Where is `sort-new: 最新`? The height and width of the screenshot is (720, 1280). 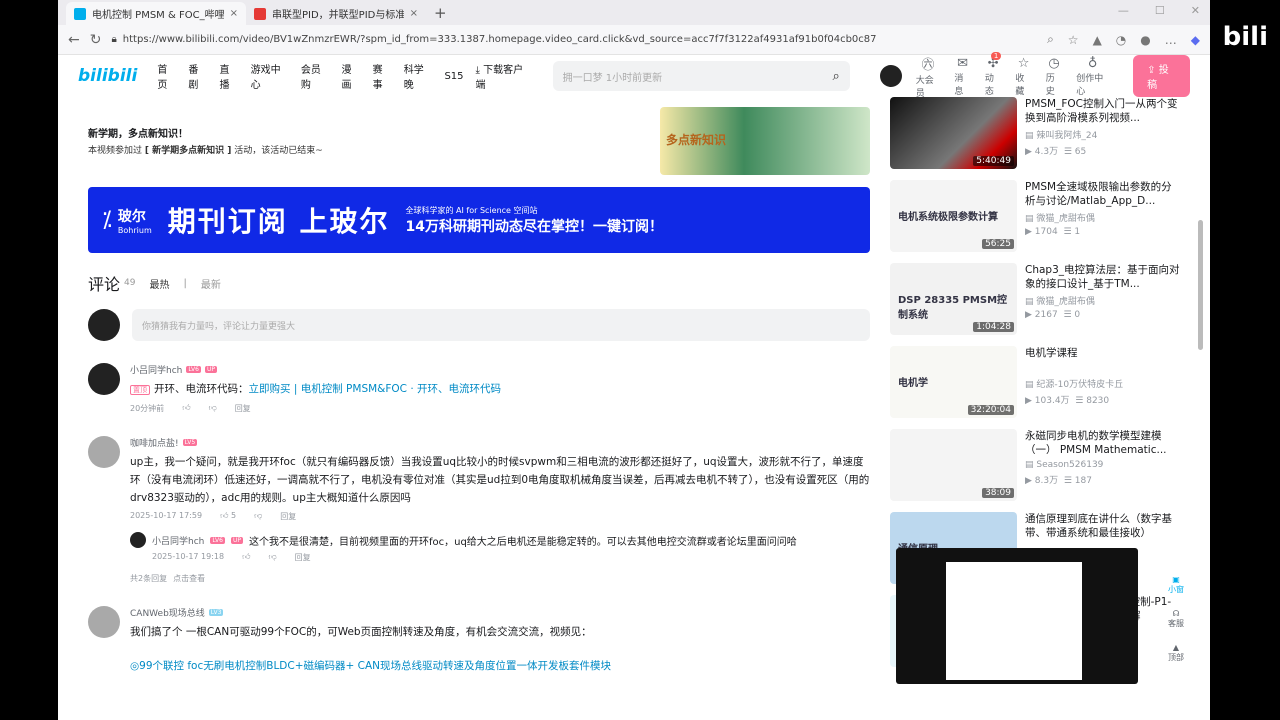
sort-new: 最新 is located at coordinates (211, 283).